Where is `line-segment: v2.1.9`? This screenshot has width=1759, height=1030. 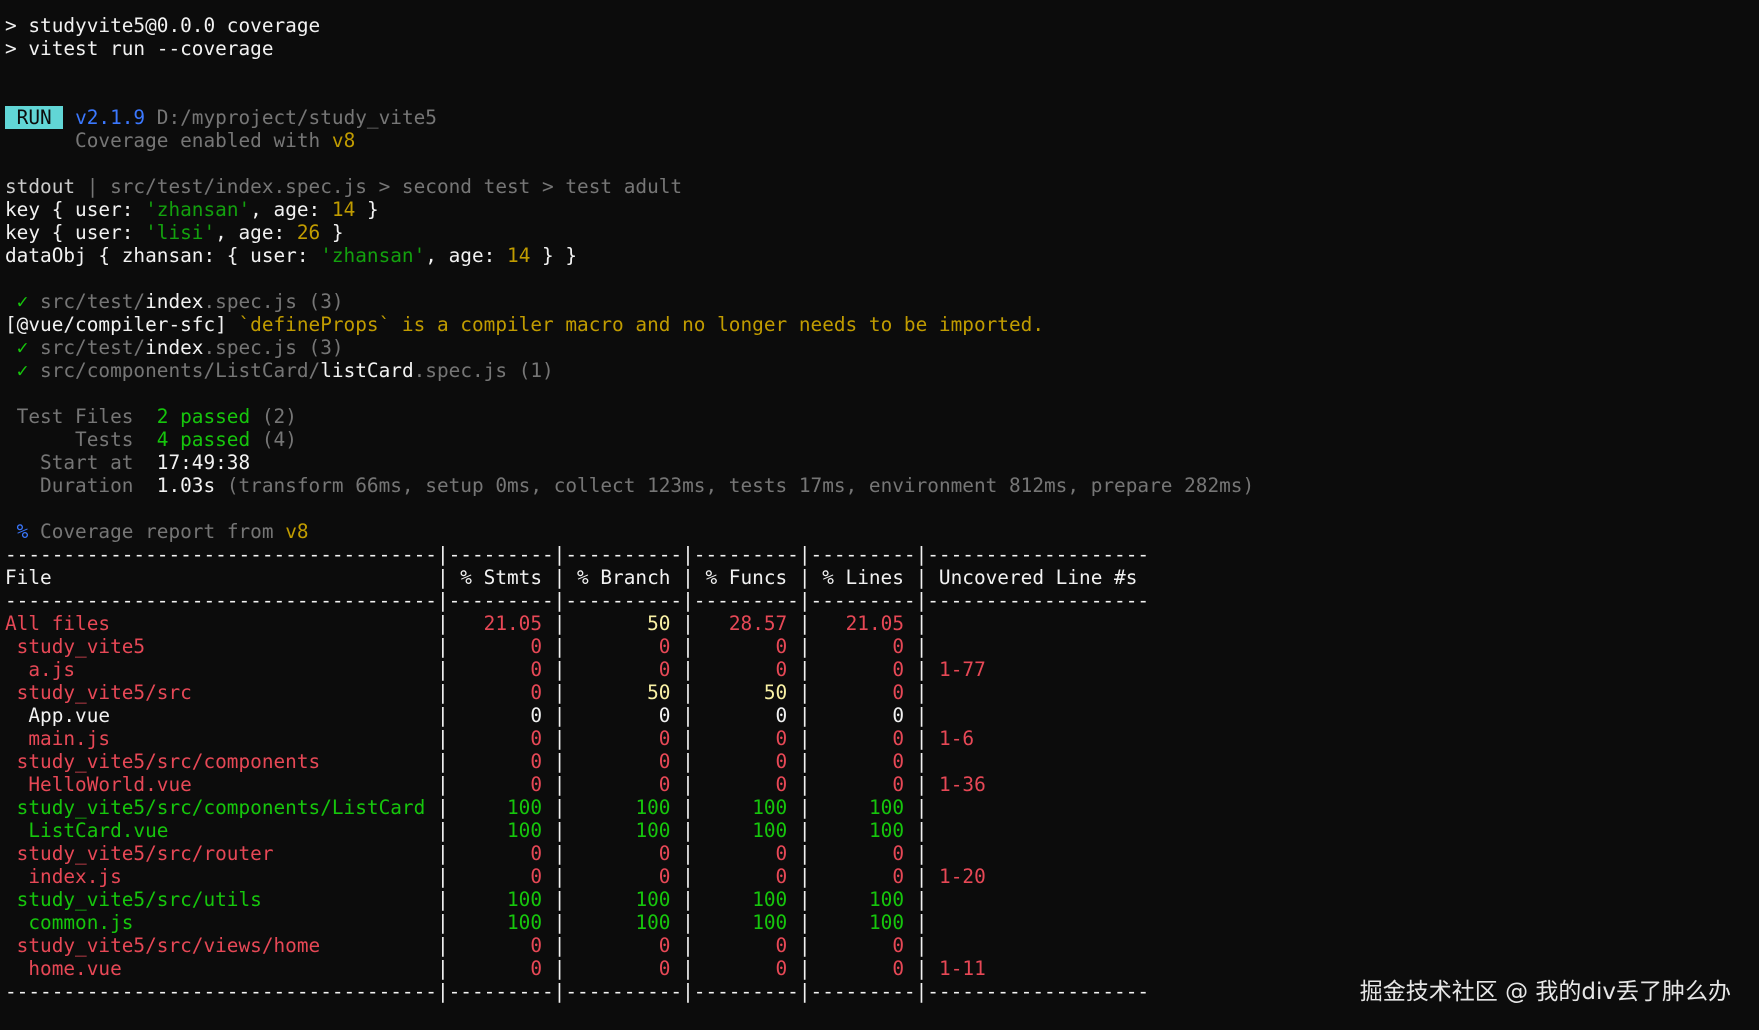 line-segment: v2.1.9 is located at coordinates (110, 117).